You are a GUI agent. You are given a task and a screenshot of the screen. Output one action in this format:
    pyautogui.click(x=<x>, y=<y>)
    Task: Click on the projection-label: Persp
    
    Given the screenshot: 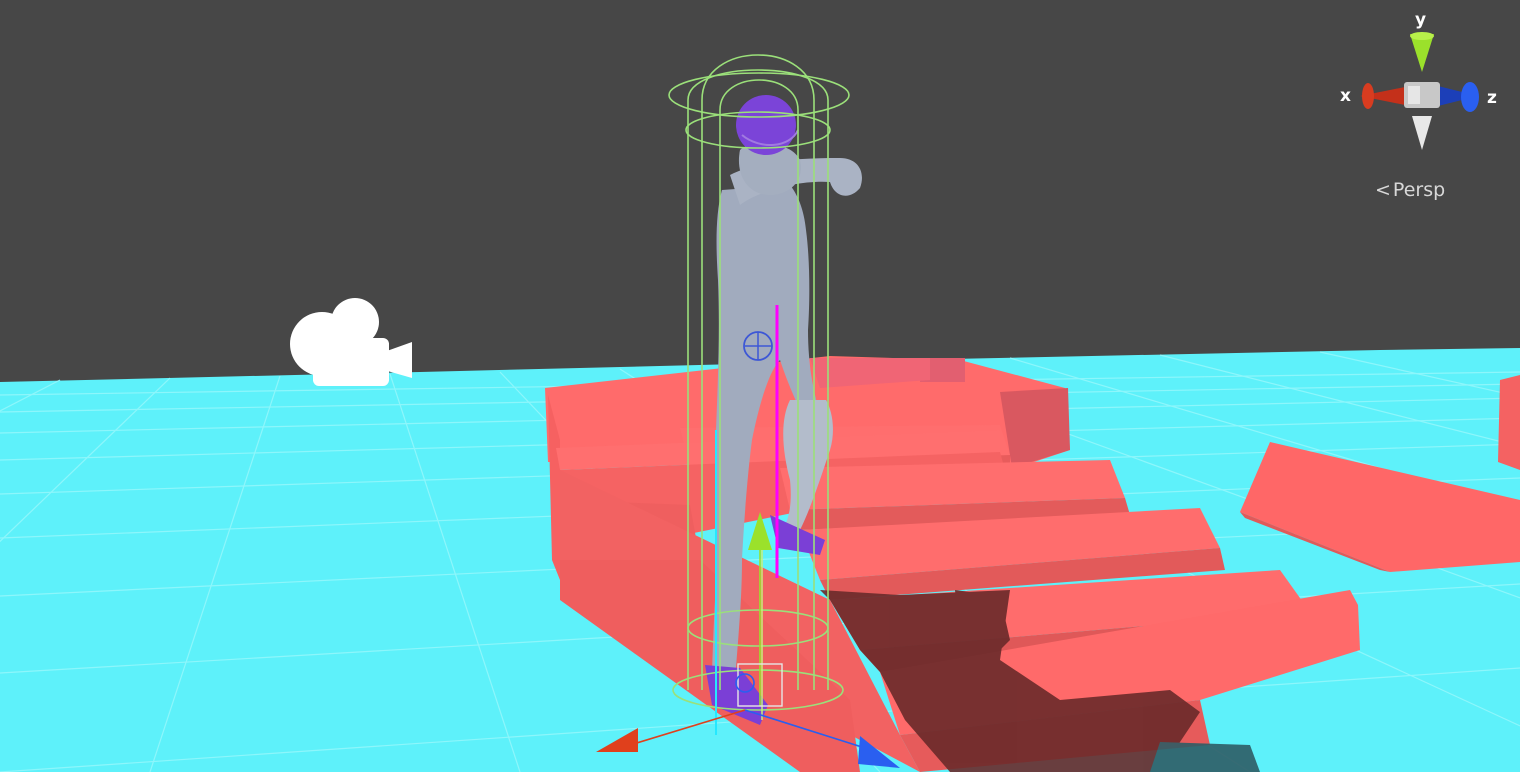 What is the action you would take?
    pyautogui.click(x=1419, y=190)
    